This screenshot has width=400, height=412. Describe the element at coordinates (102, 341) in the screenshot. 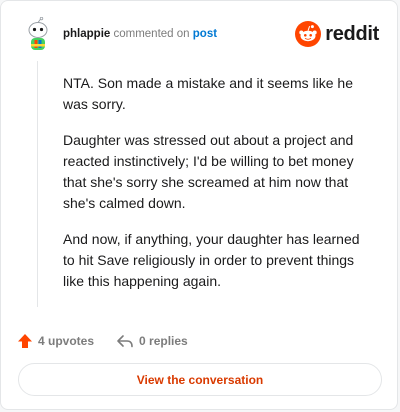

I see `comment-actions: 4 upvotes 0 replies` at that location.